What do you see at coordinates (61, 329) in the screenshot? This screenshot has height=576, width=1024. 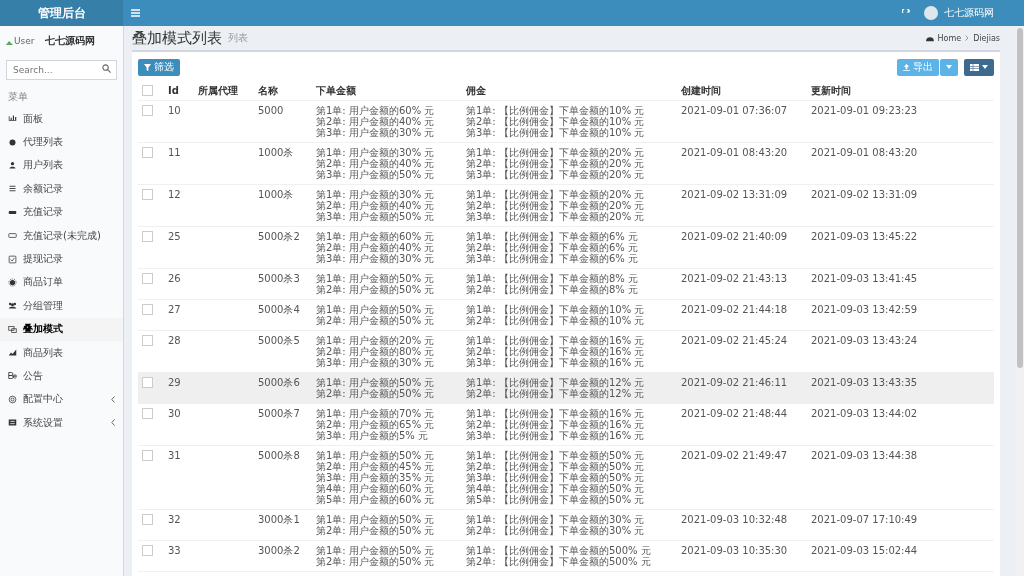 I see `sidebar-item: 叠加模式` at bounding box center [61, 329].